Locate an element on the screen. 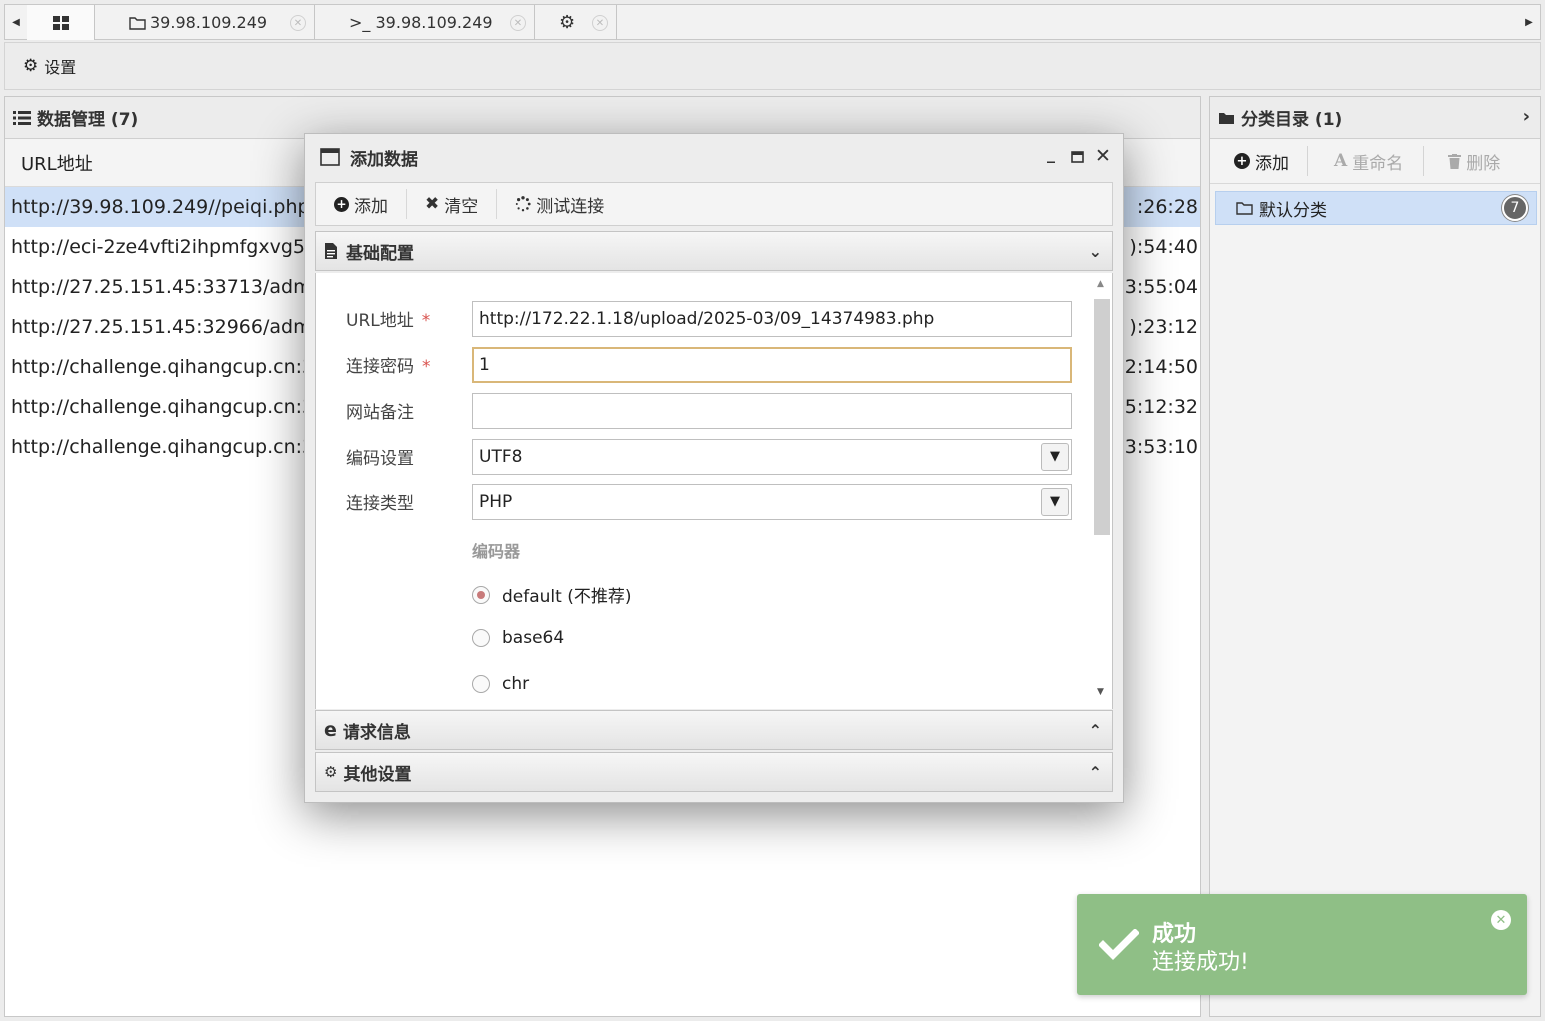 The image size is (1545, 1021). test-connection-button: 测试连接 is located at coordinates (559, 204).